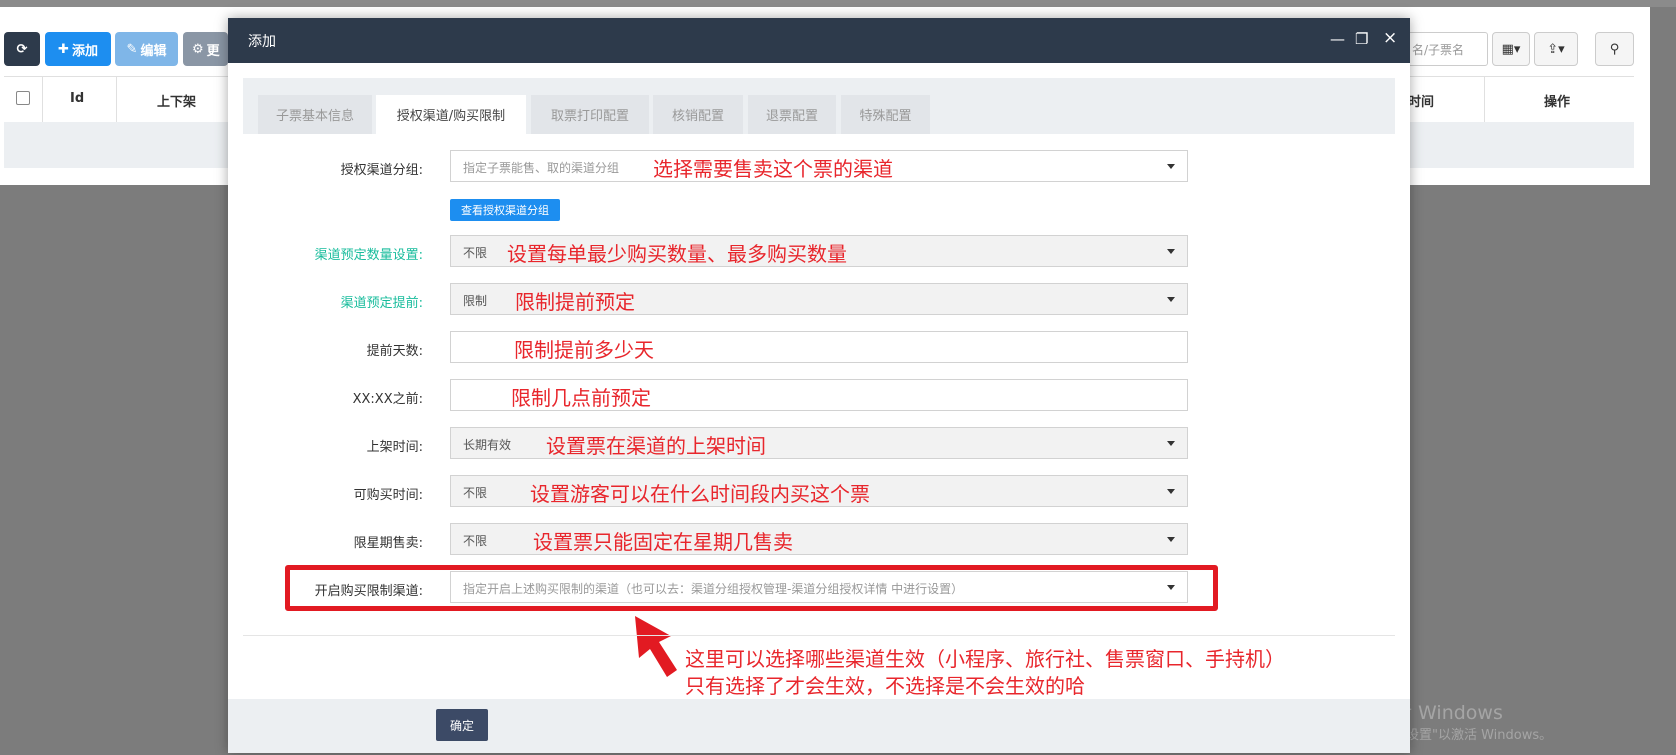  What do you see at coordinates (656, 646) in the screenshot?
I see `annotation-arrow-icon` at bounding box center [656, 646].